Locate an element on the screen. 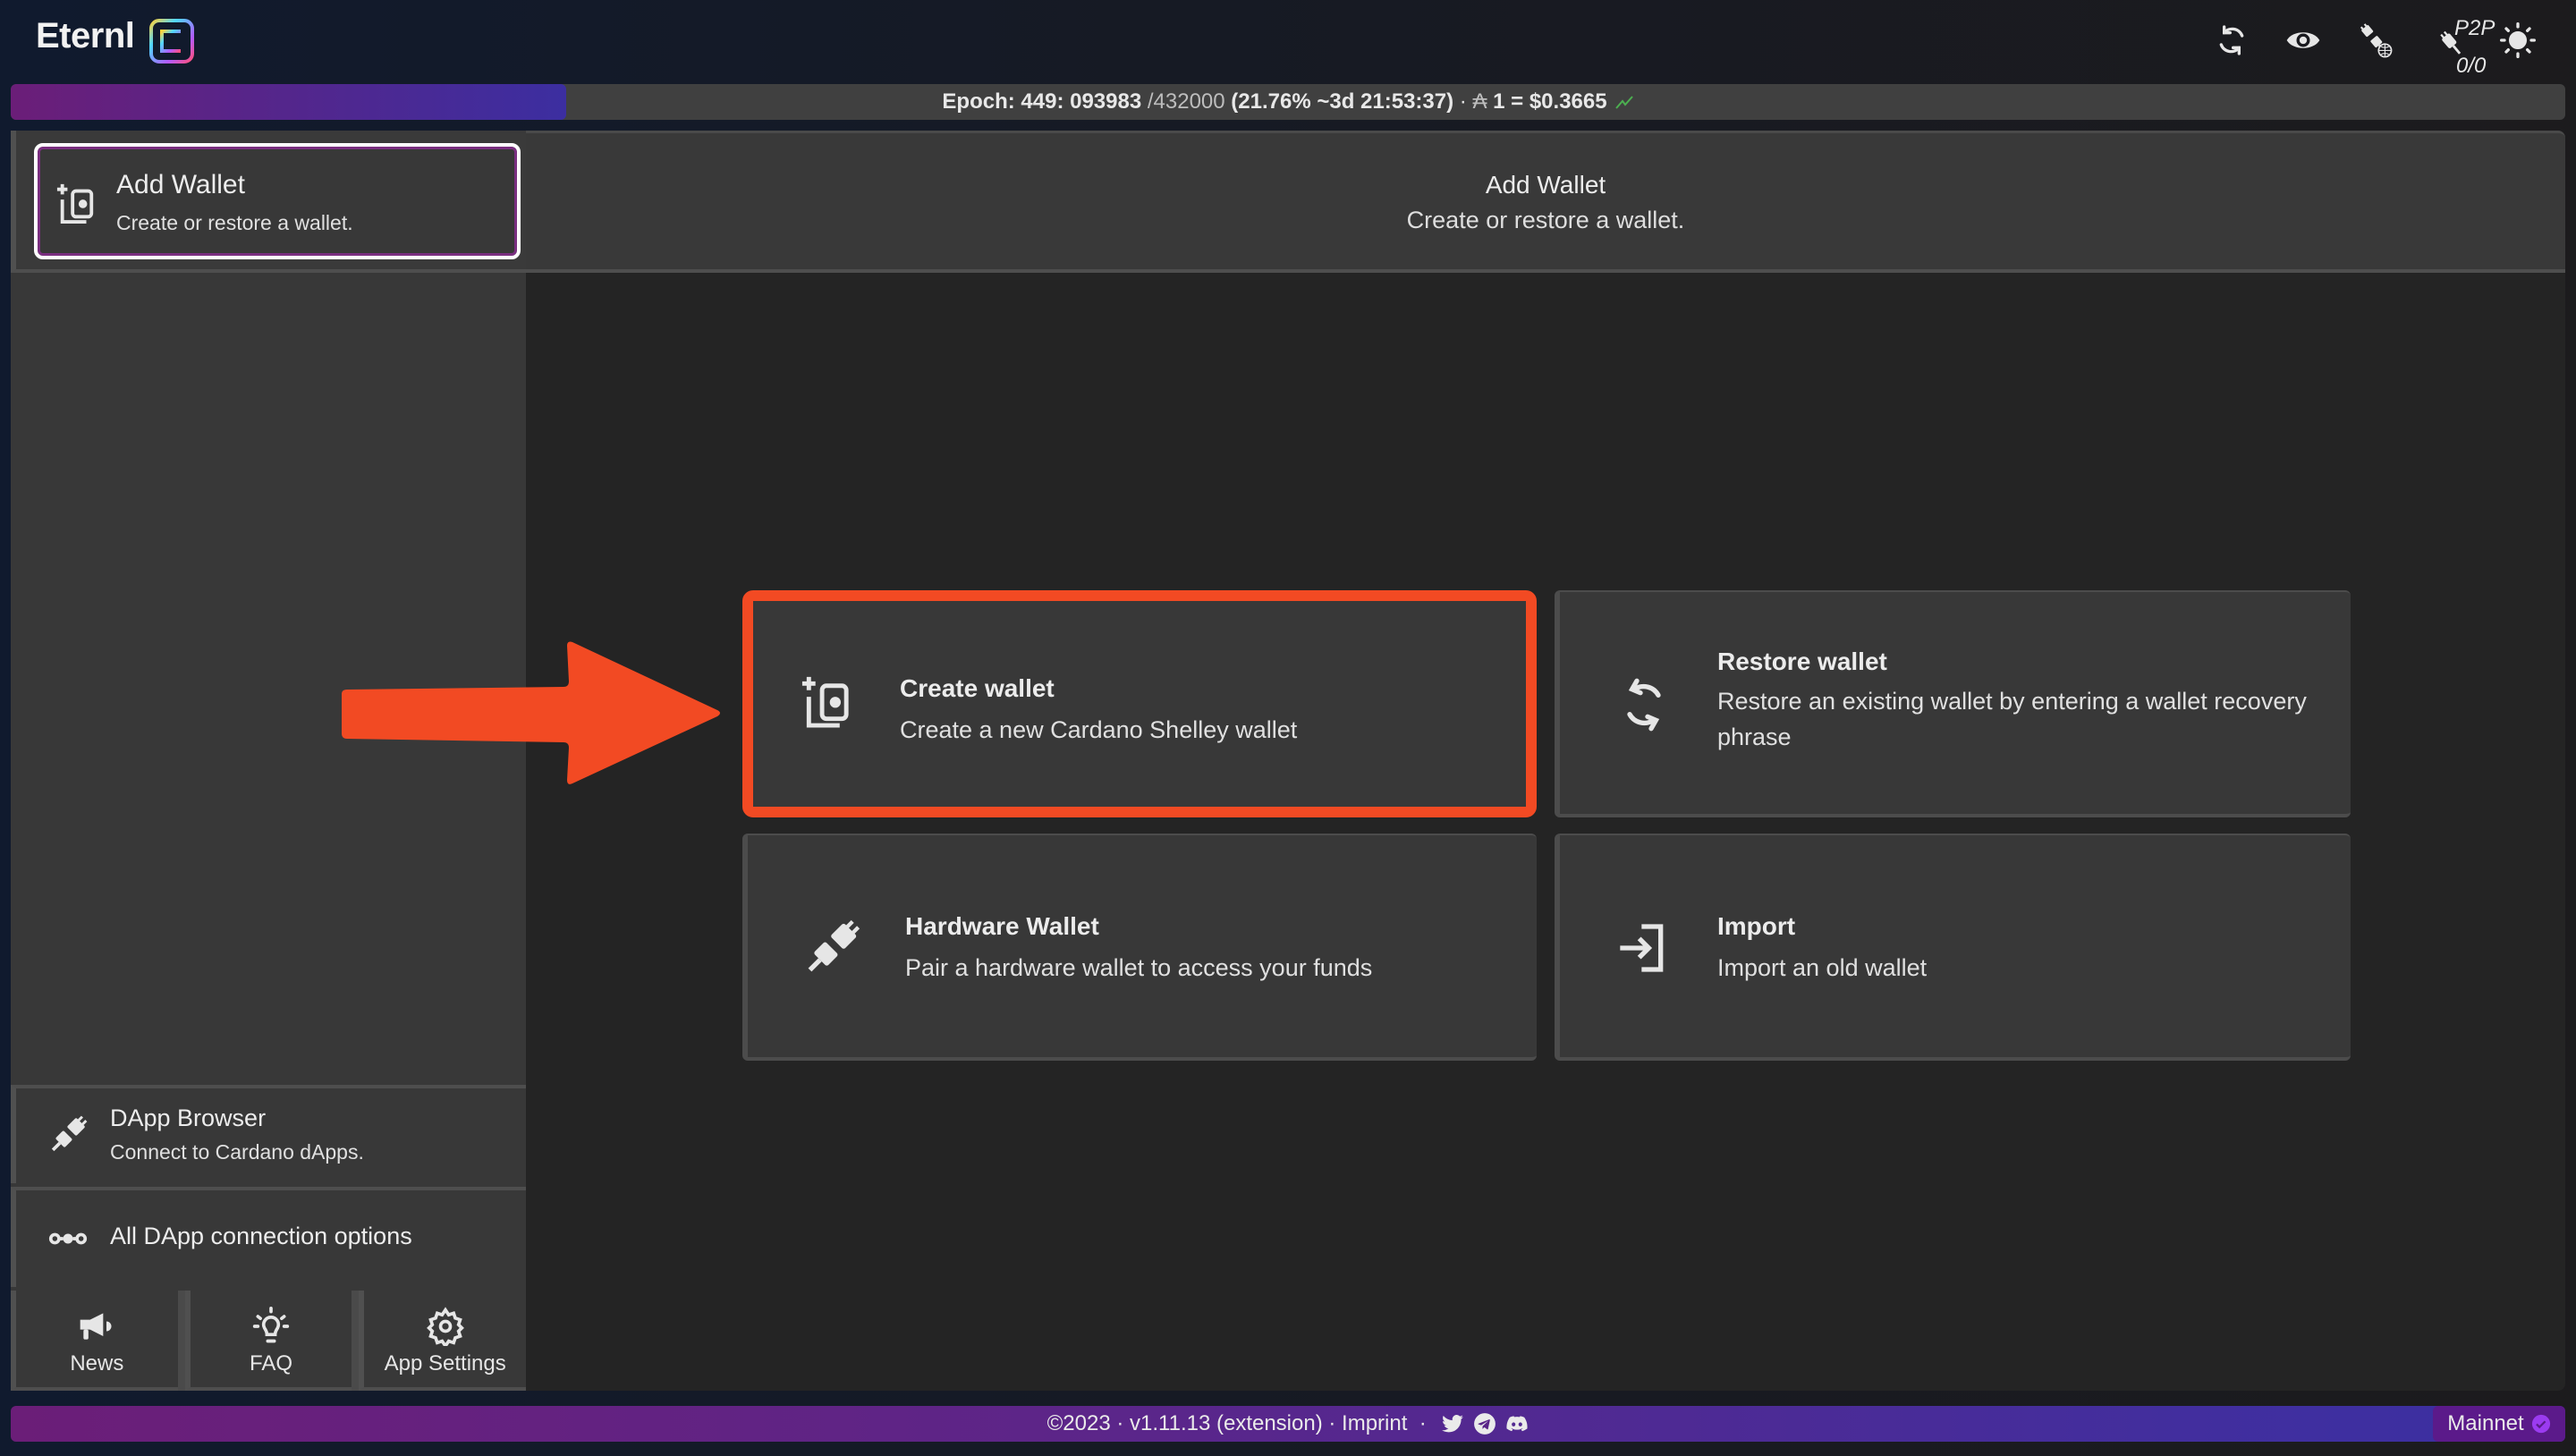  megaphone-icon is located at coordinates (96, 1326).